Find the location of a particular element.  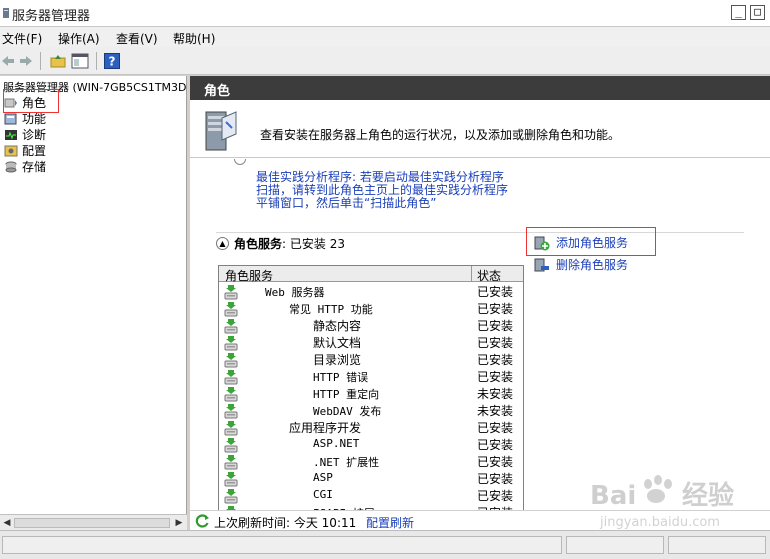

role-service-name: 目录浏览 is located at coordinates (337, 360).